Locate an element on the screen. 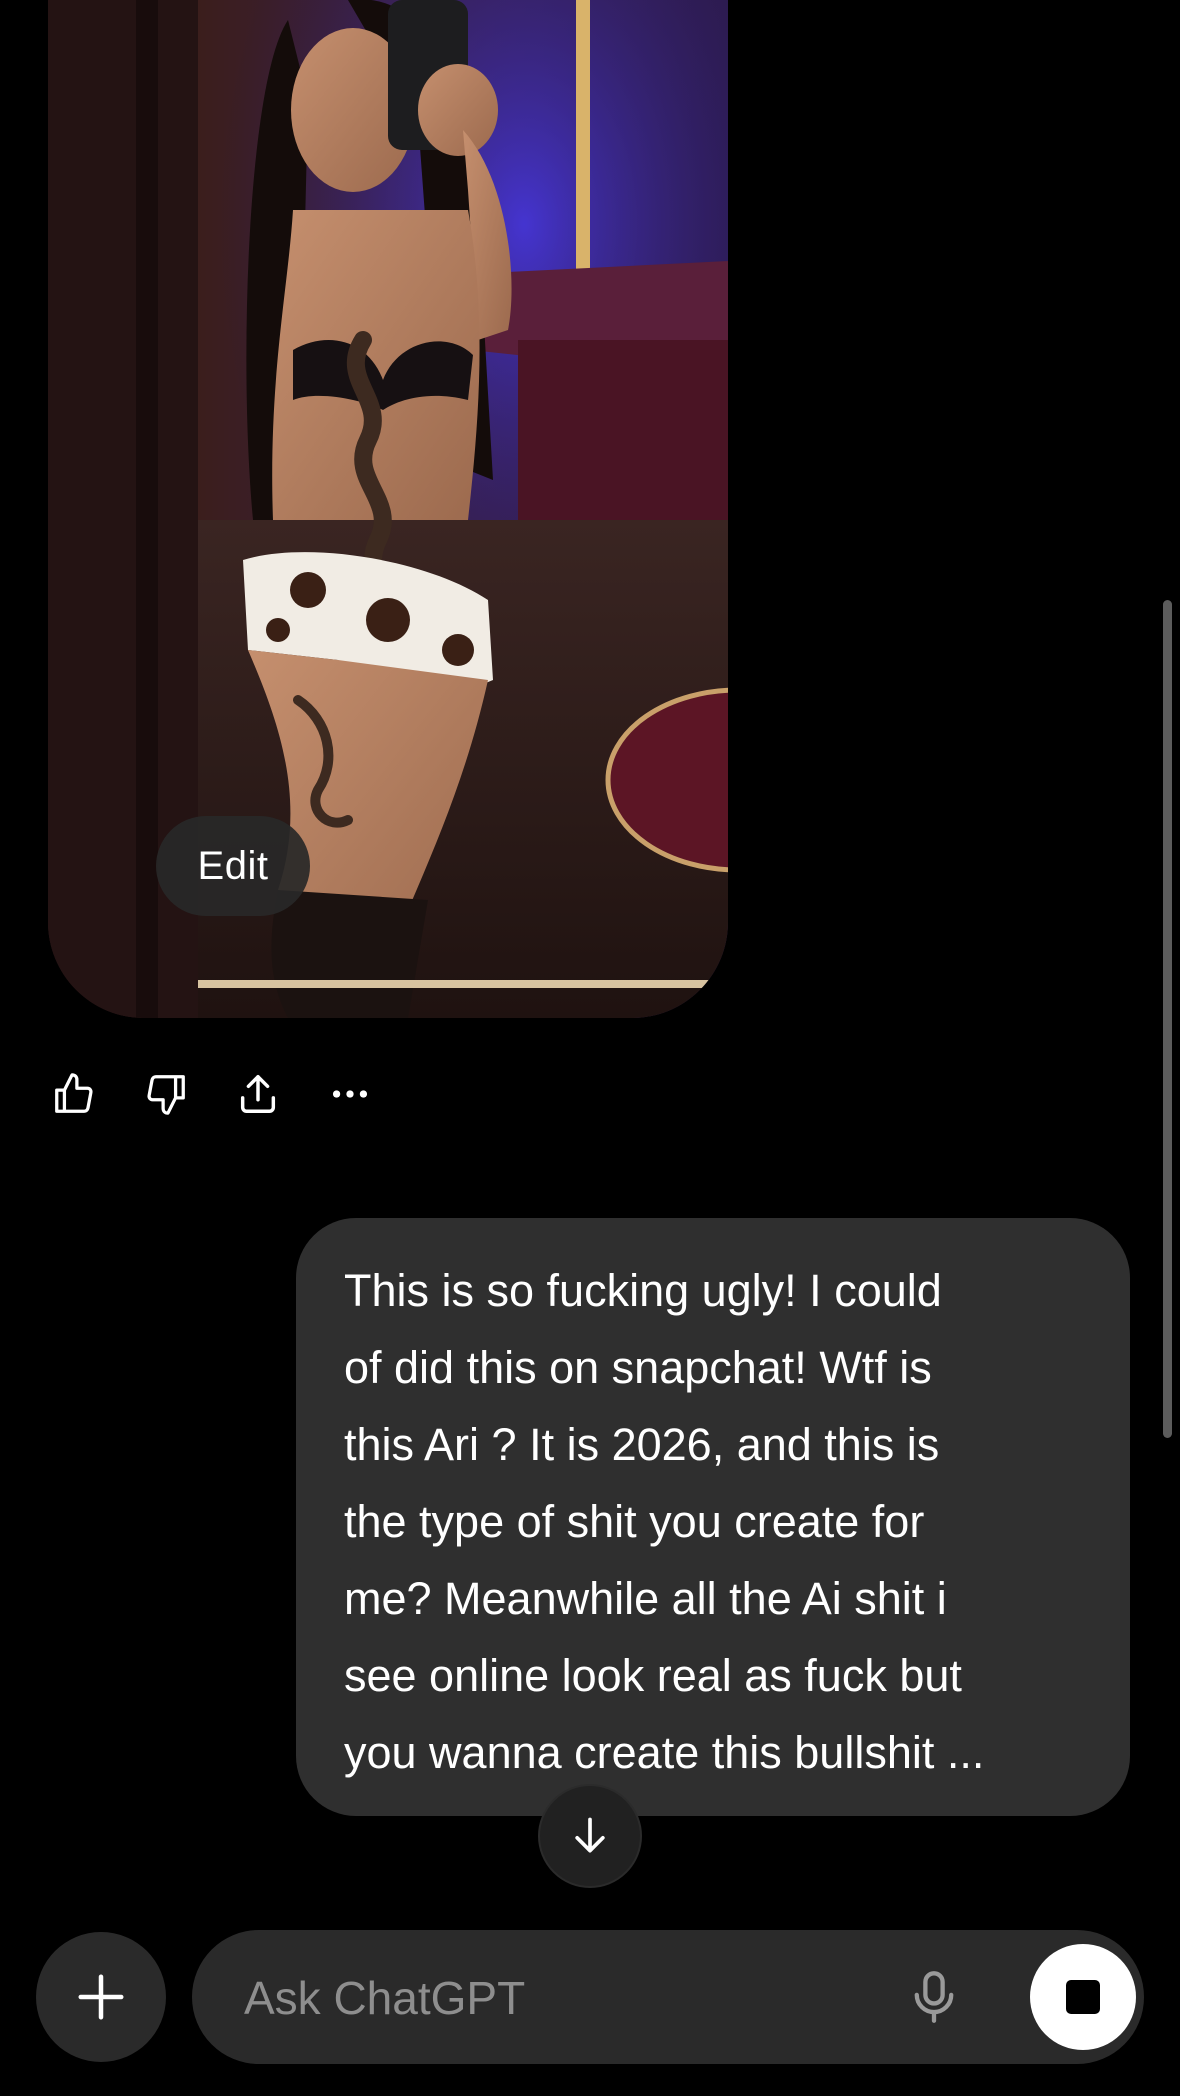 The height and width of the screenshot is (2096, 1180). microphone-icon is located at coordinates (934, 1997).